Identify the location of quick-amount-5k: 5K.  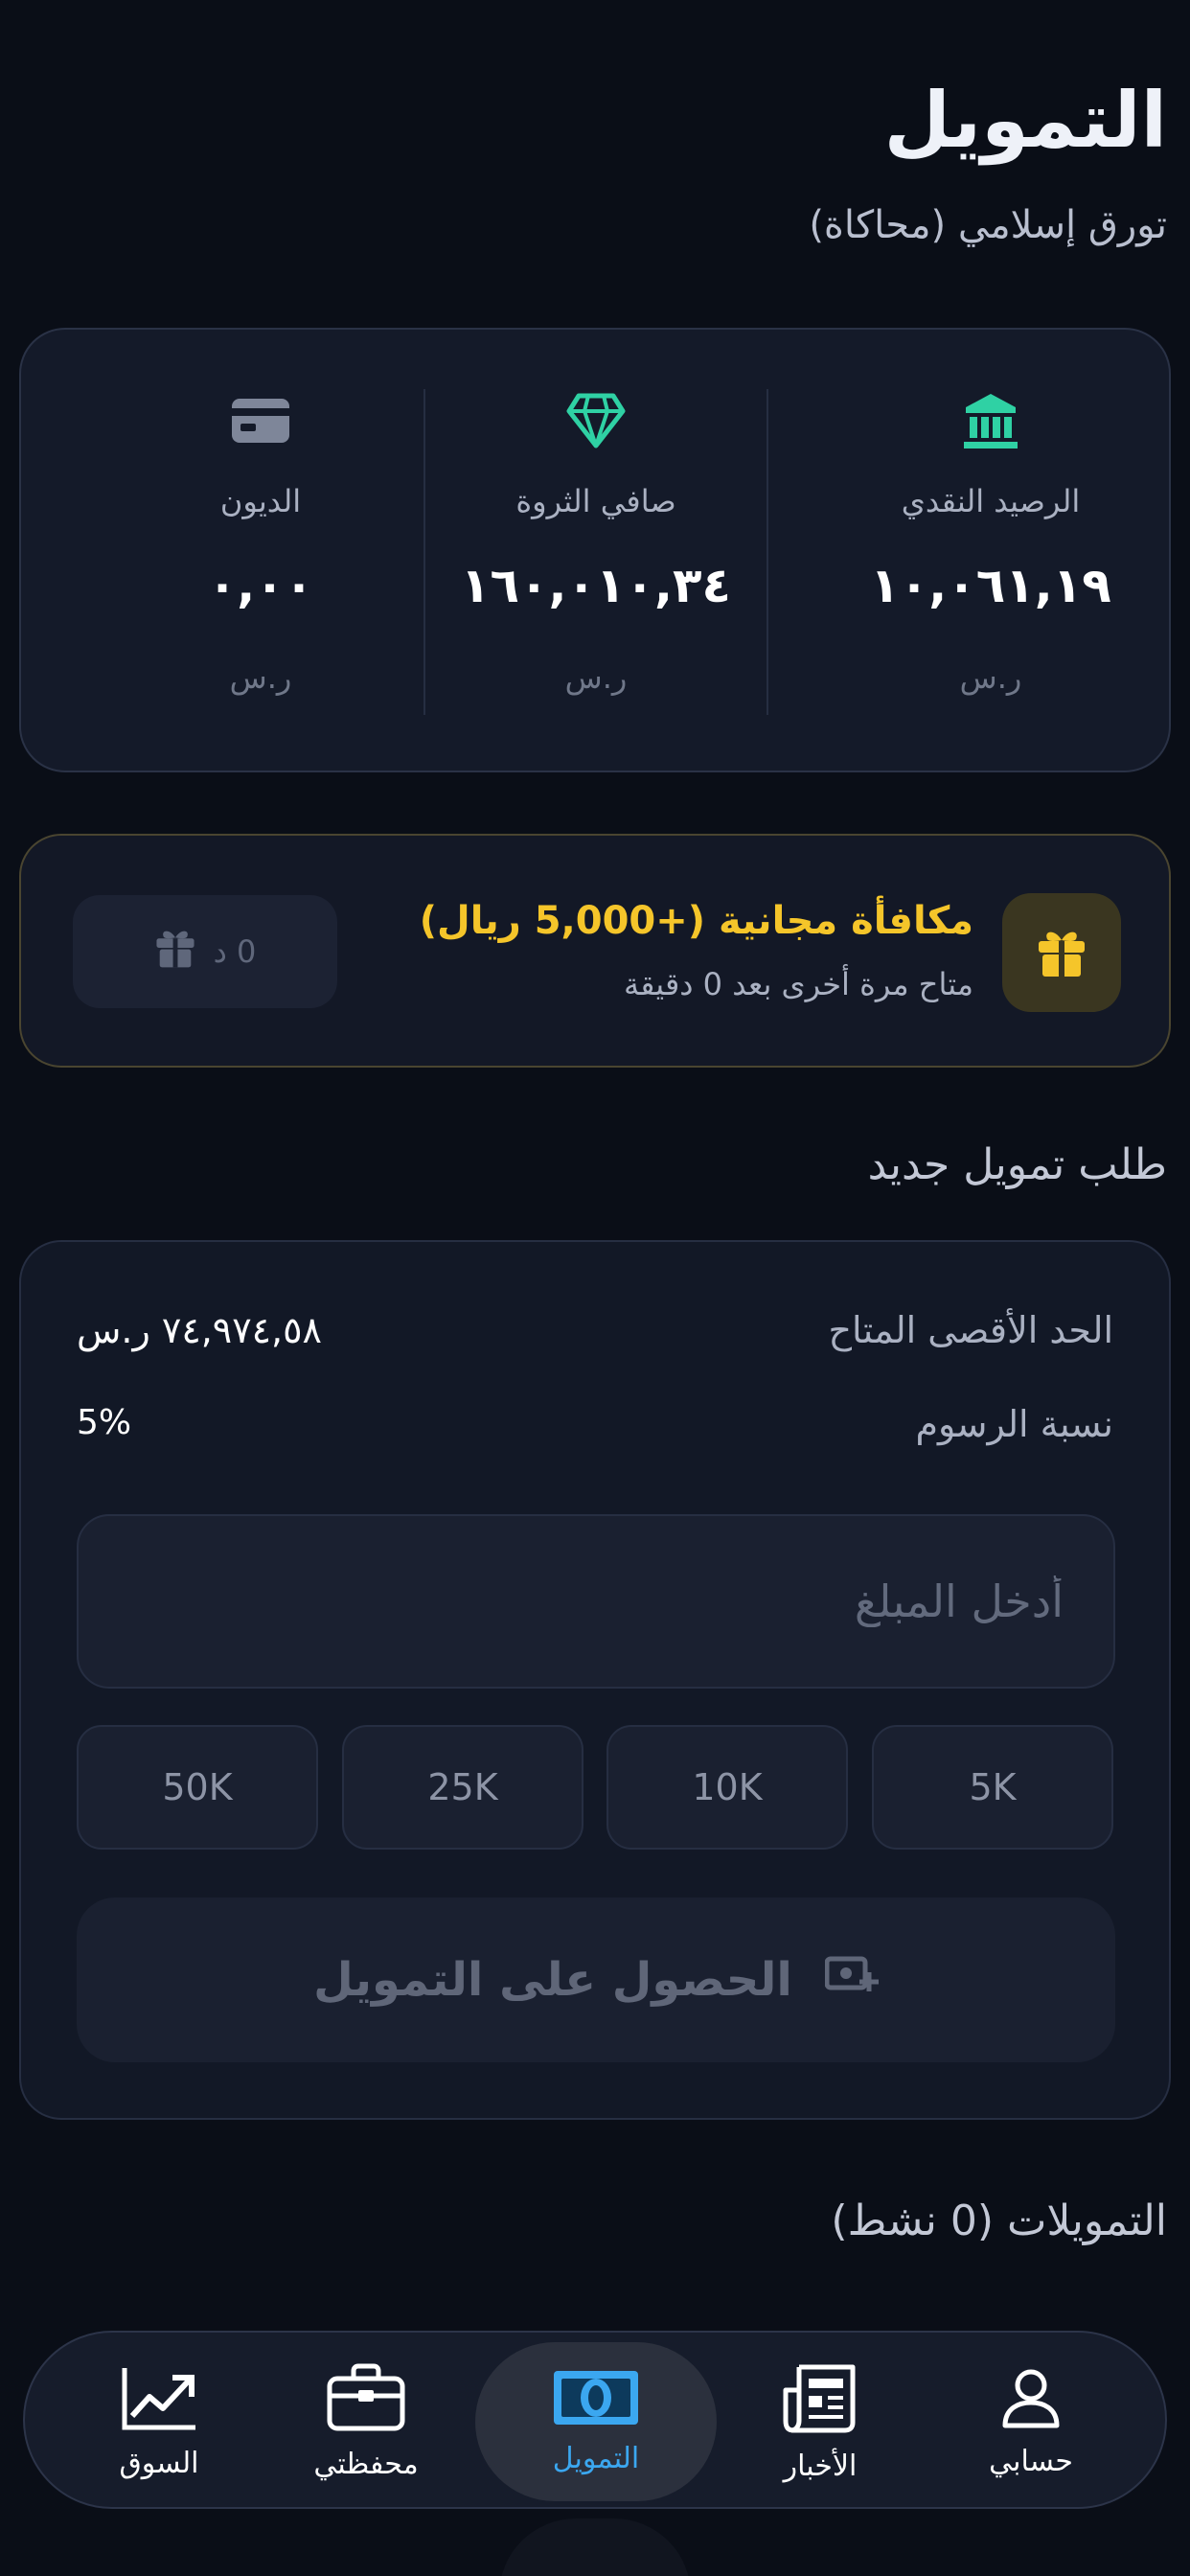
(992, 1787).